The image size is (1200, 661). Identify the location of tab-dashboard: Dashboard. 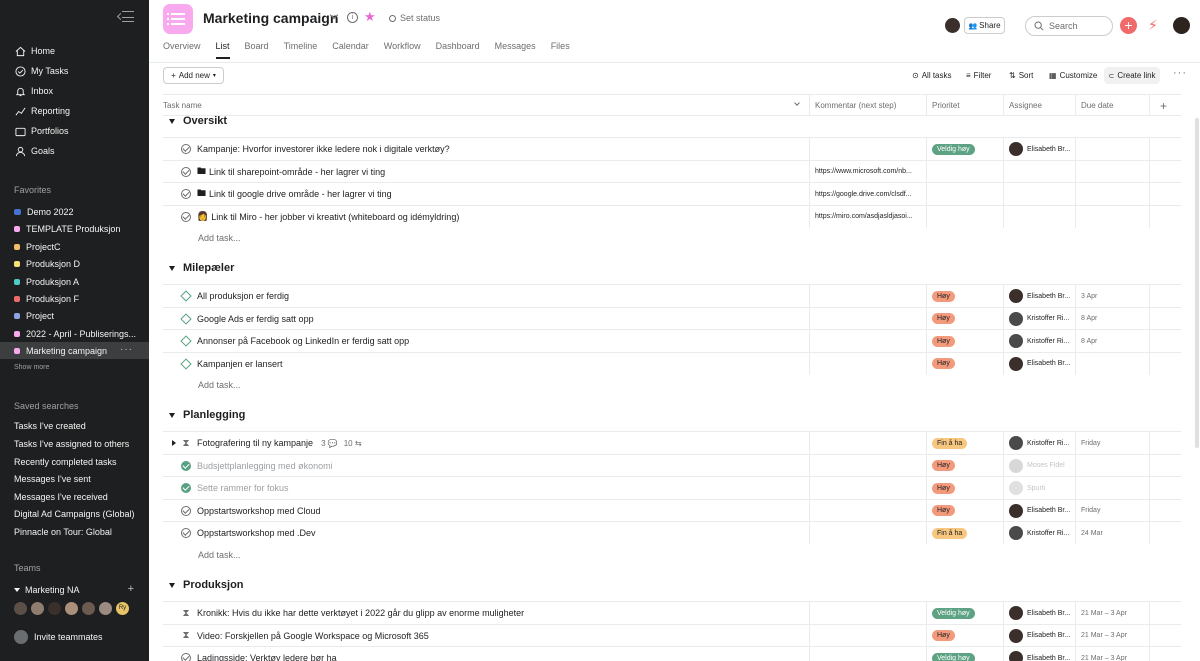
(458, 50).